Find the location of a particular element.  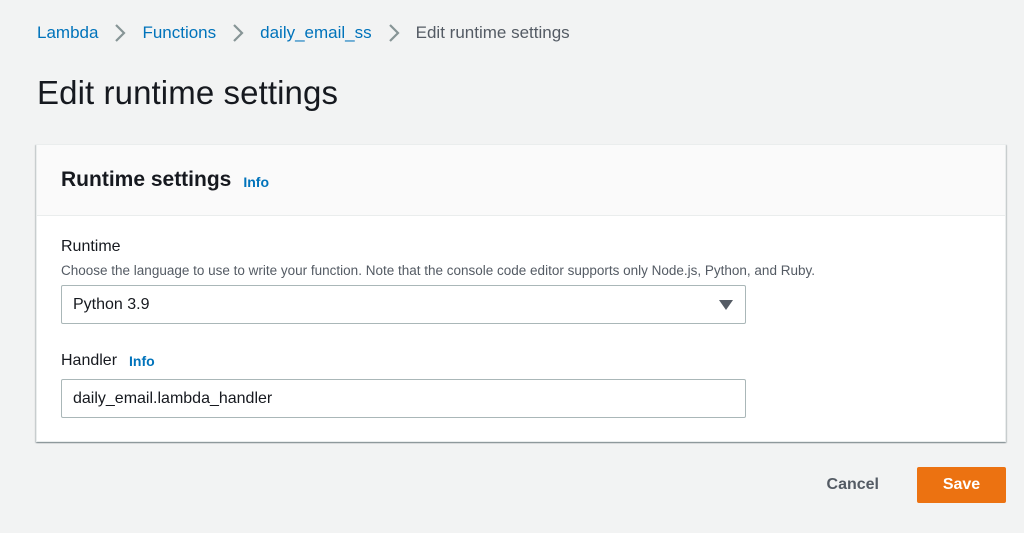

handler-label: Handler is located at coordinates (89, 360).